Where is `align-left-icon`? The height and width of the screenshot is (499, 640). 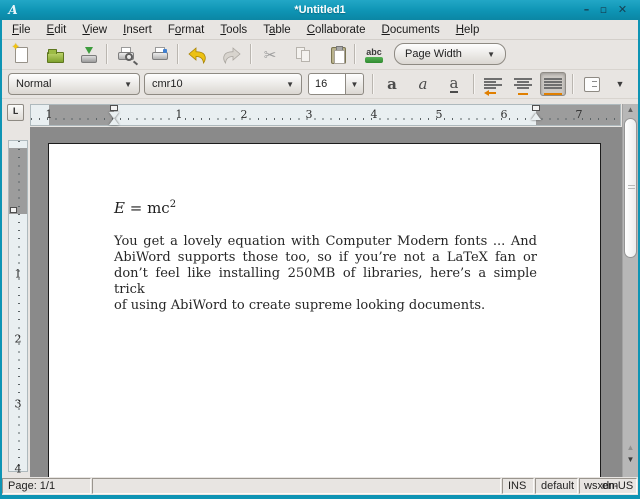 align-left-icon is located at coordinates (493, 86).